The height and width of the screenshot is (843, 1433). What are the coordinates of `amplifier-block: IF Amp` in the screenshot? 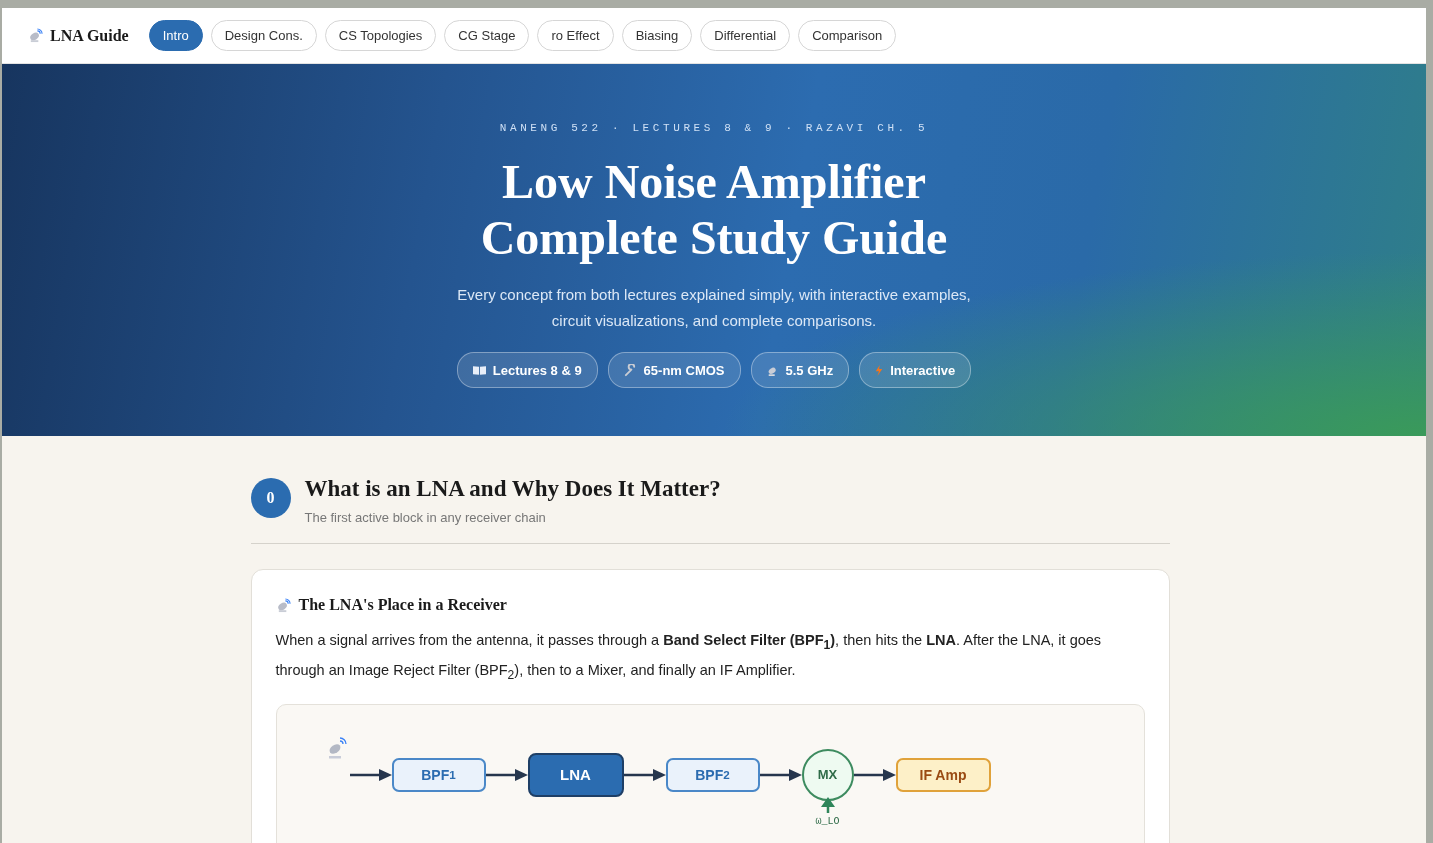 It's located at (943, 774).